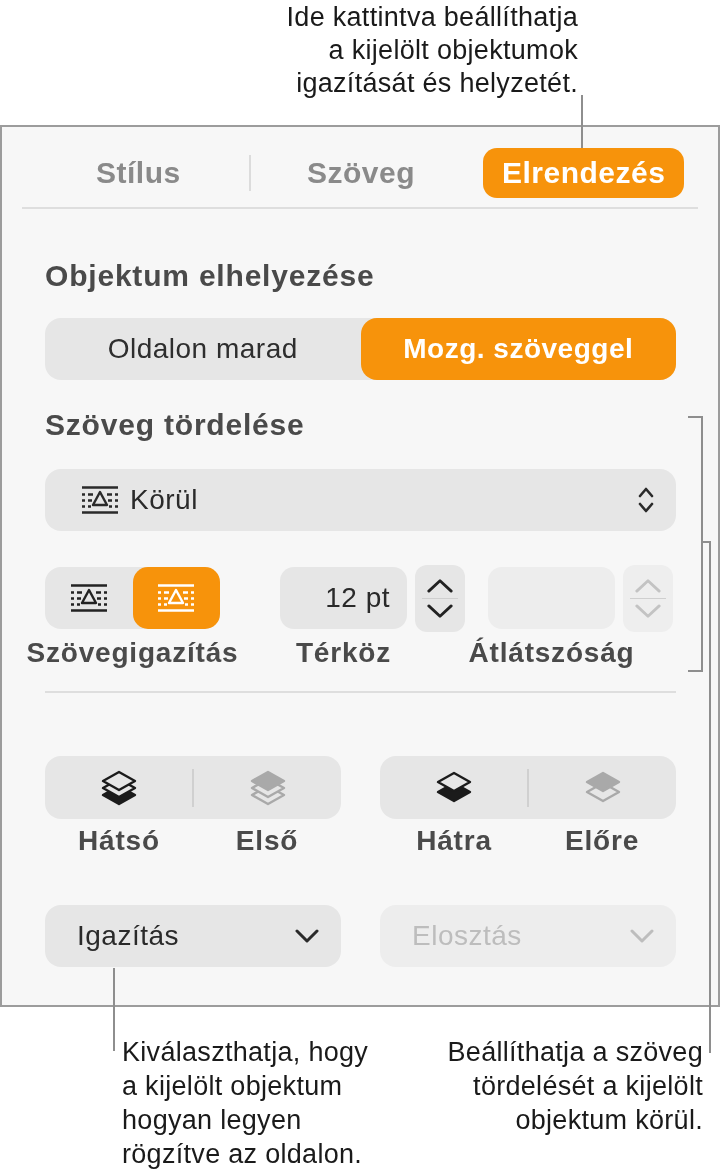  I want to click on callout-text: Beállíthatja a szöveg tördelését a kijelölt objektum körül., so click(575, 1086).